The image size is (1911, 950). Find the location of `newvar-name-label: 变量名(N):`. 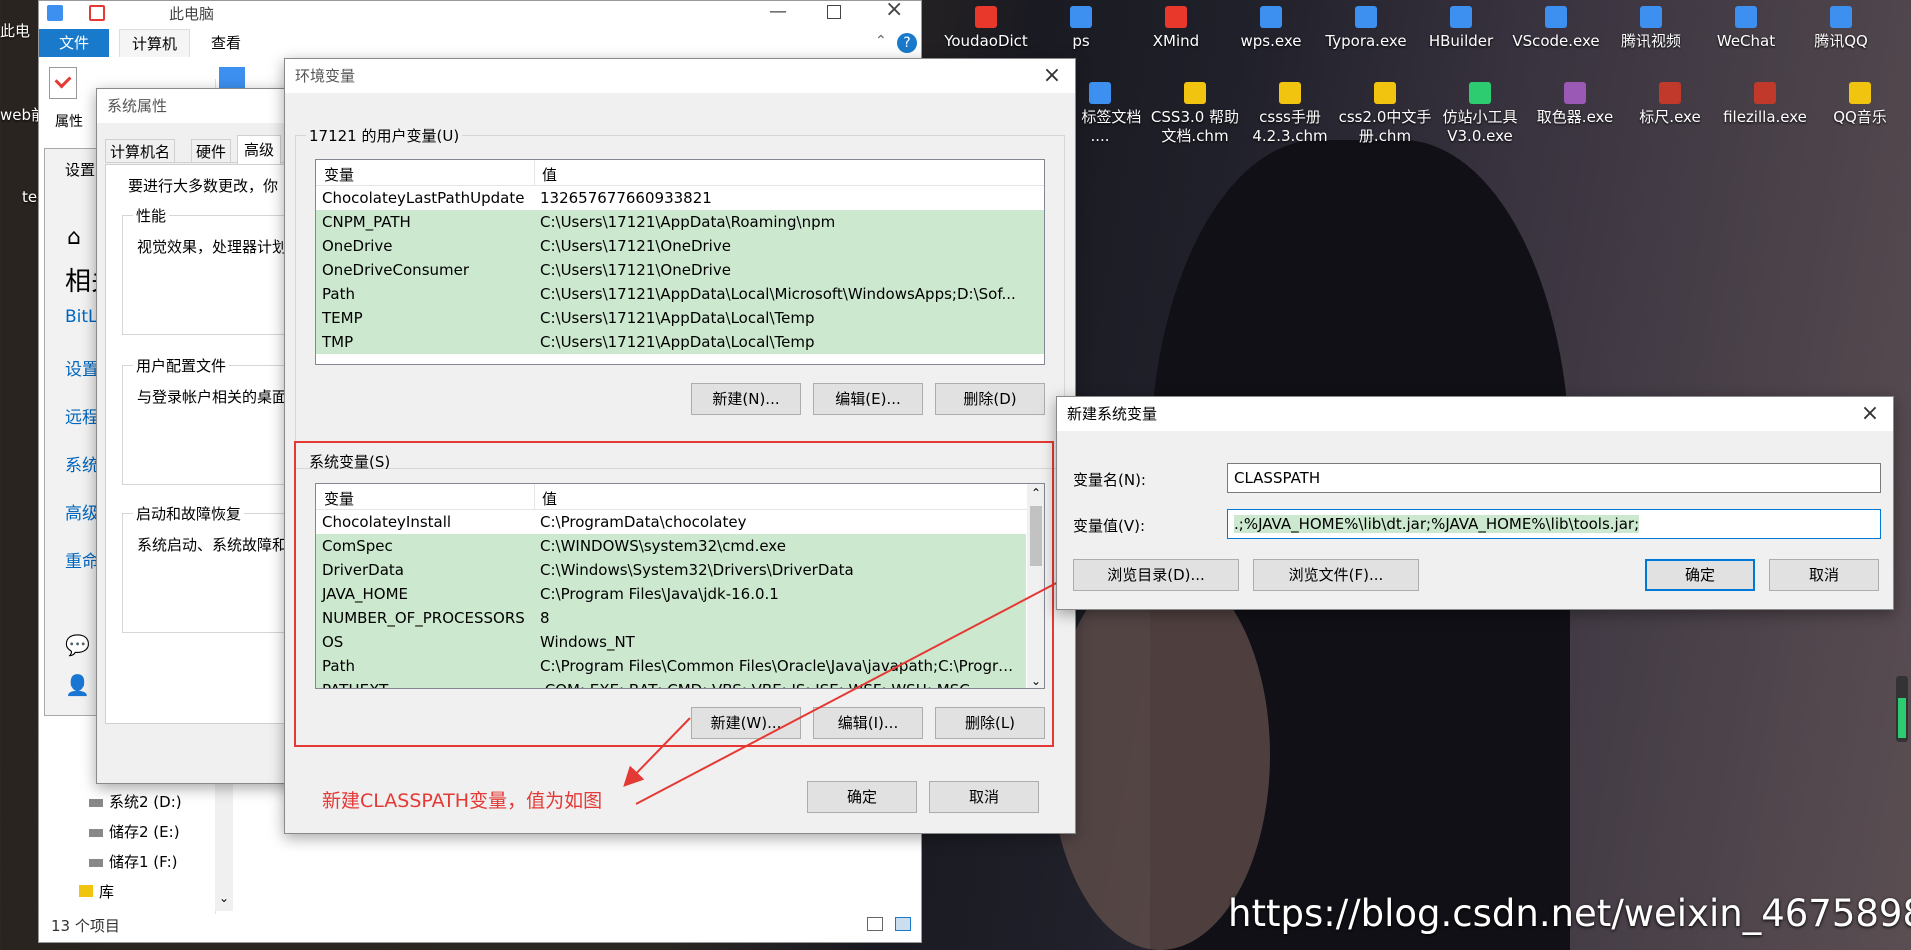

newvar-name-label: 变量名(N): is located at coordinates (1109, 480).